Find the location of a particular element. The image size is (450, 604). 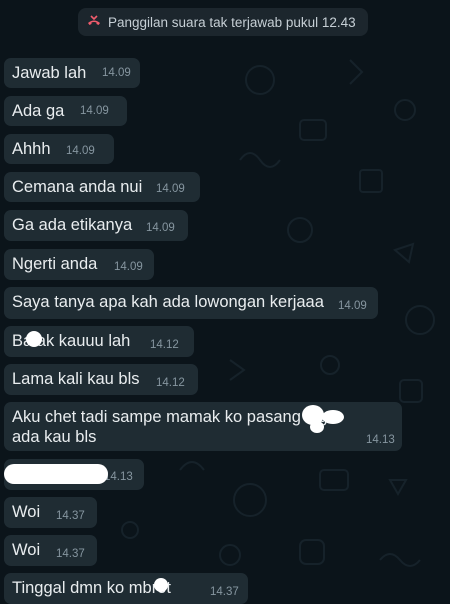

message-text: Ga ada etikanya is located at coordinates (72, 225).